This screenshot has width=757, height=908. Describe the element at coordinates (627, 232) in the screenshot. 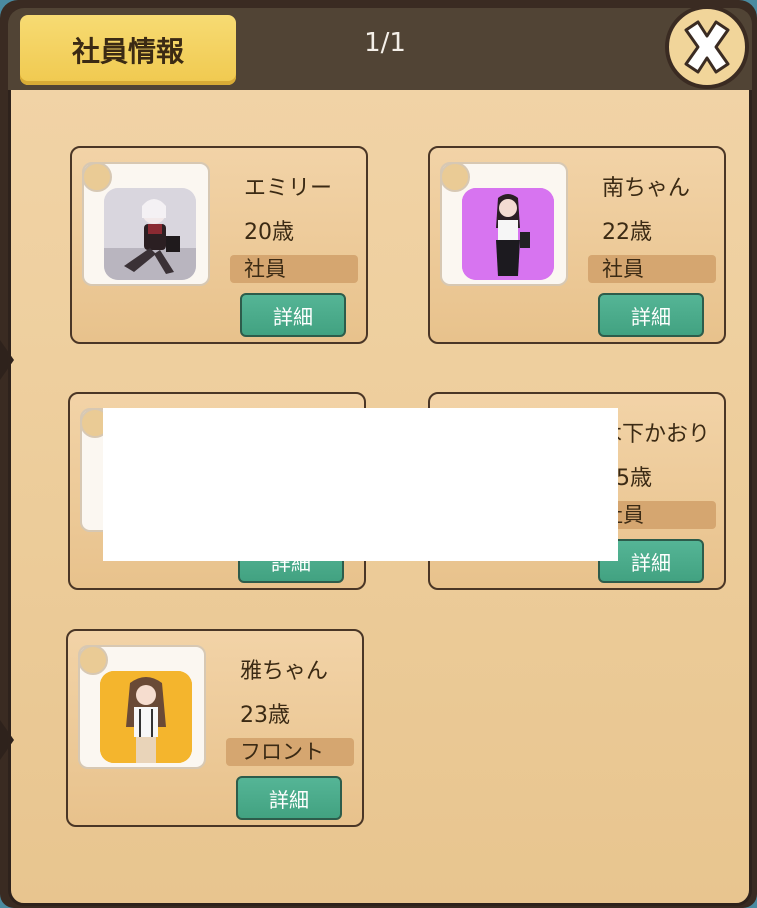

I see `employee-age: 22歳` at that location.